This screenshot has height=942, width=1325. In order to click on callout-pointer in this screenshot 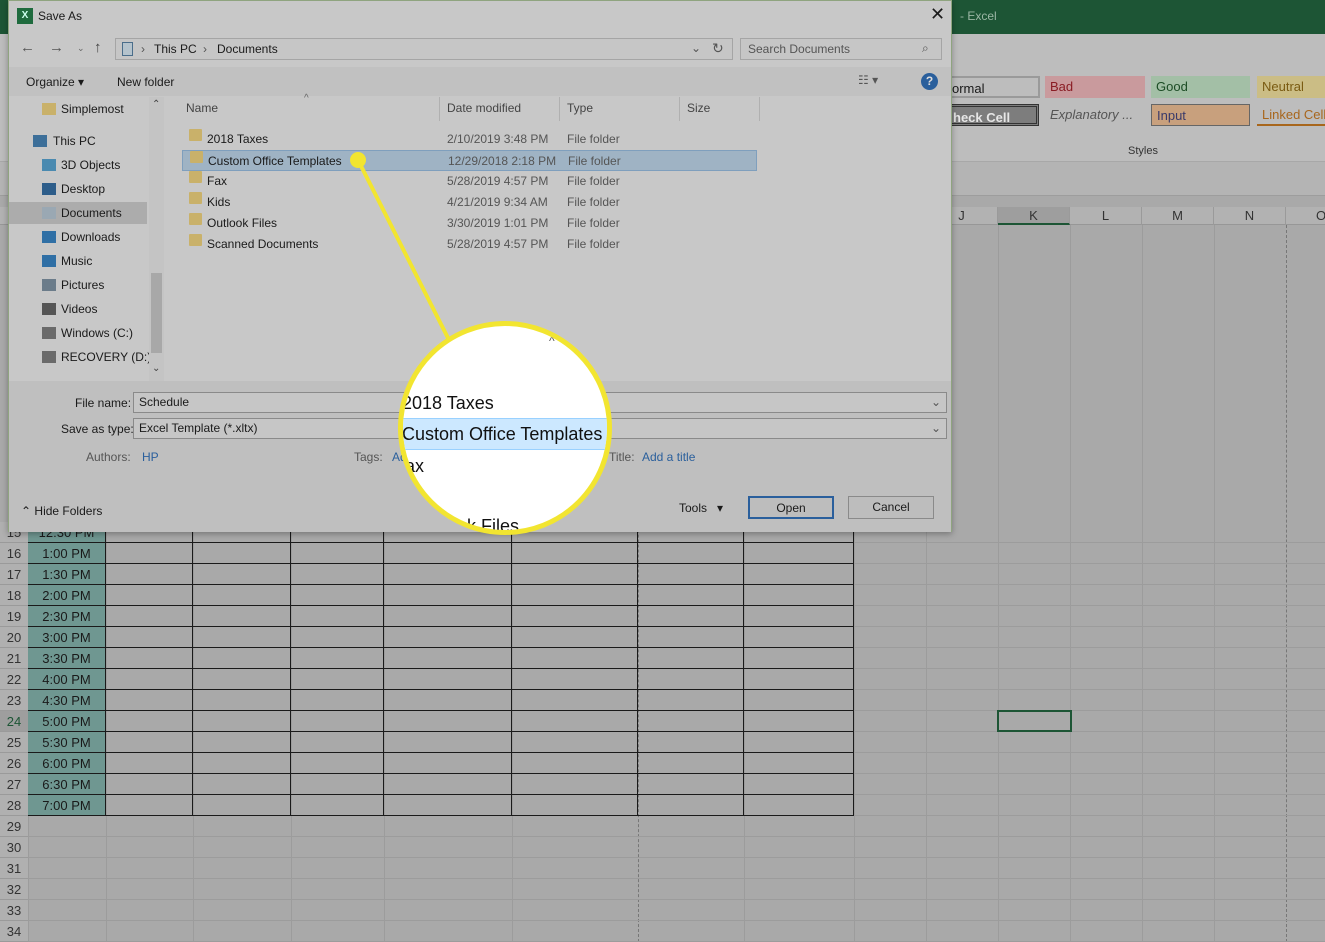, I will do `click(400, 245)`.